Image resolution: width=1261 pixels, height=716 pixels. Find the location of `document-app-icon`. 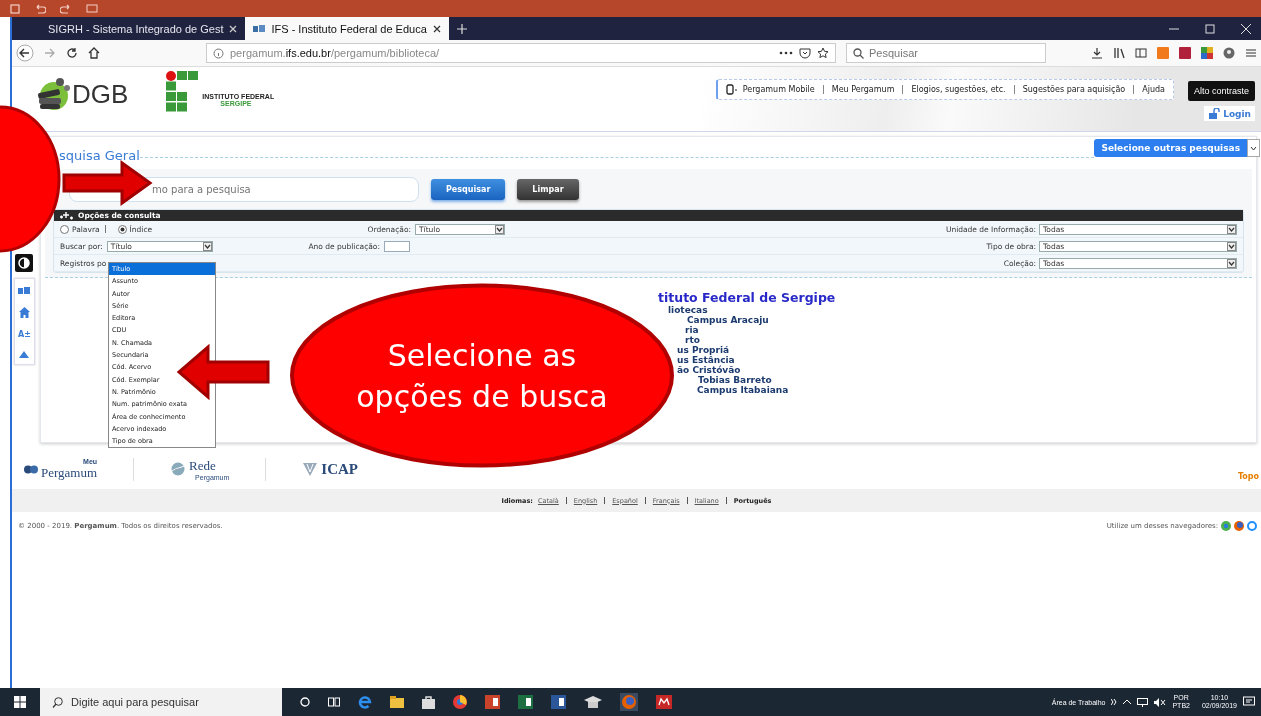

document-app-icon is located at coordinates (558, 702).